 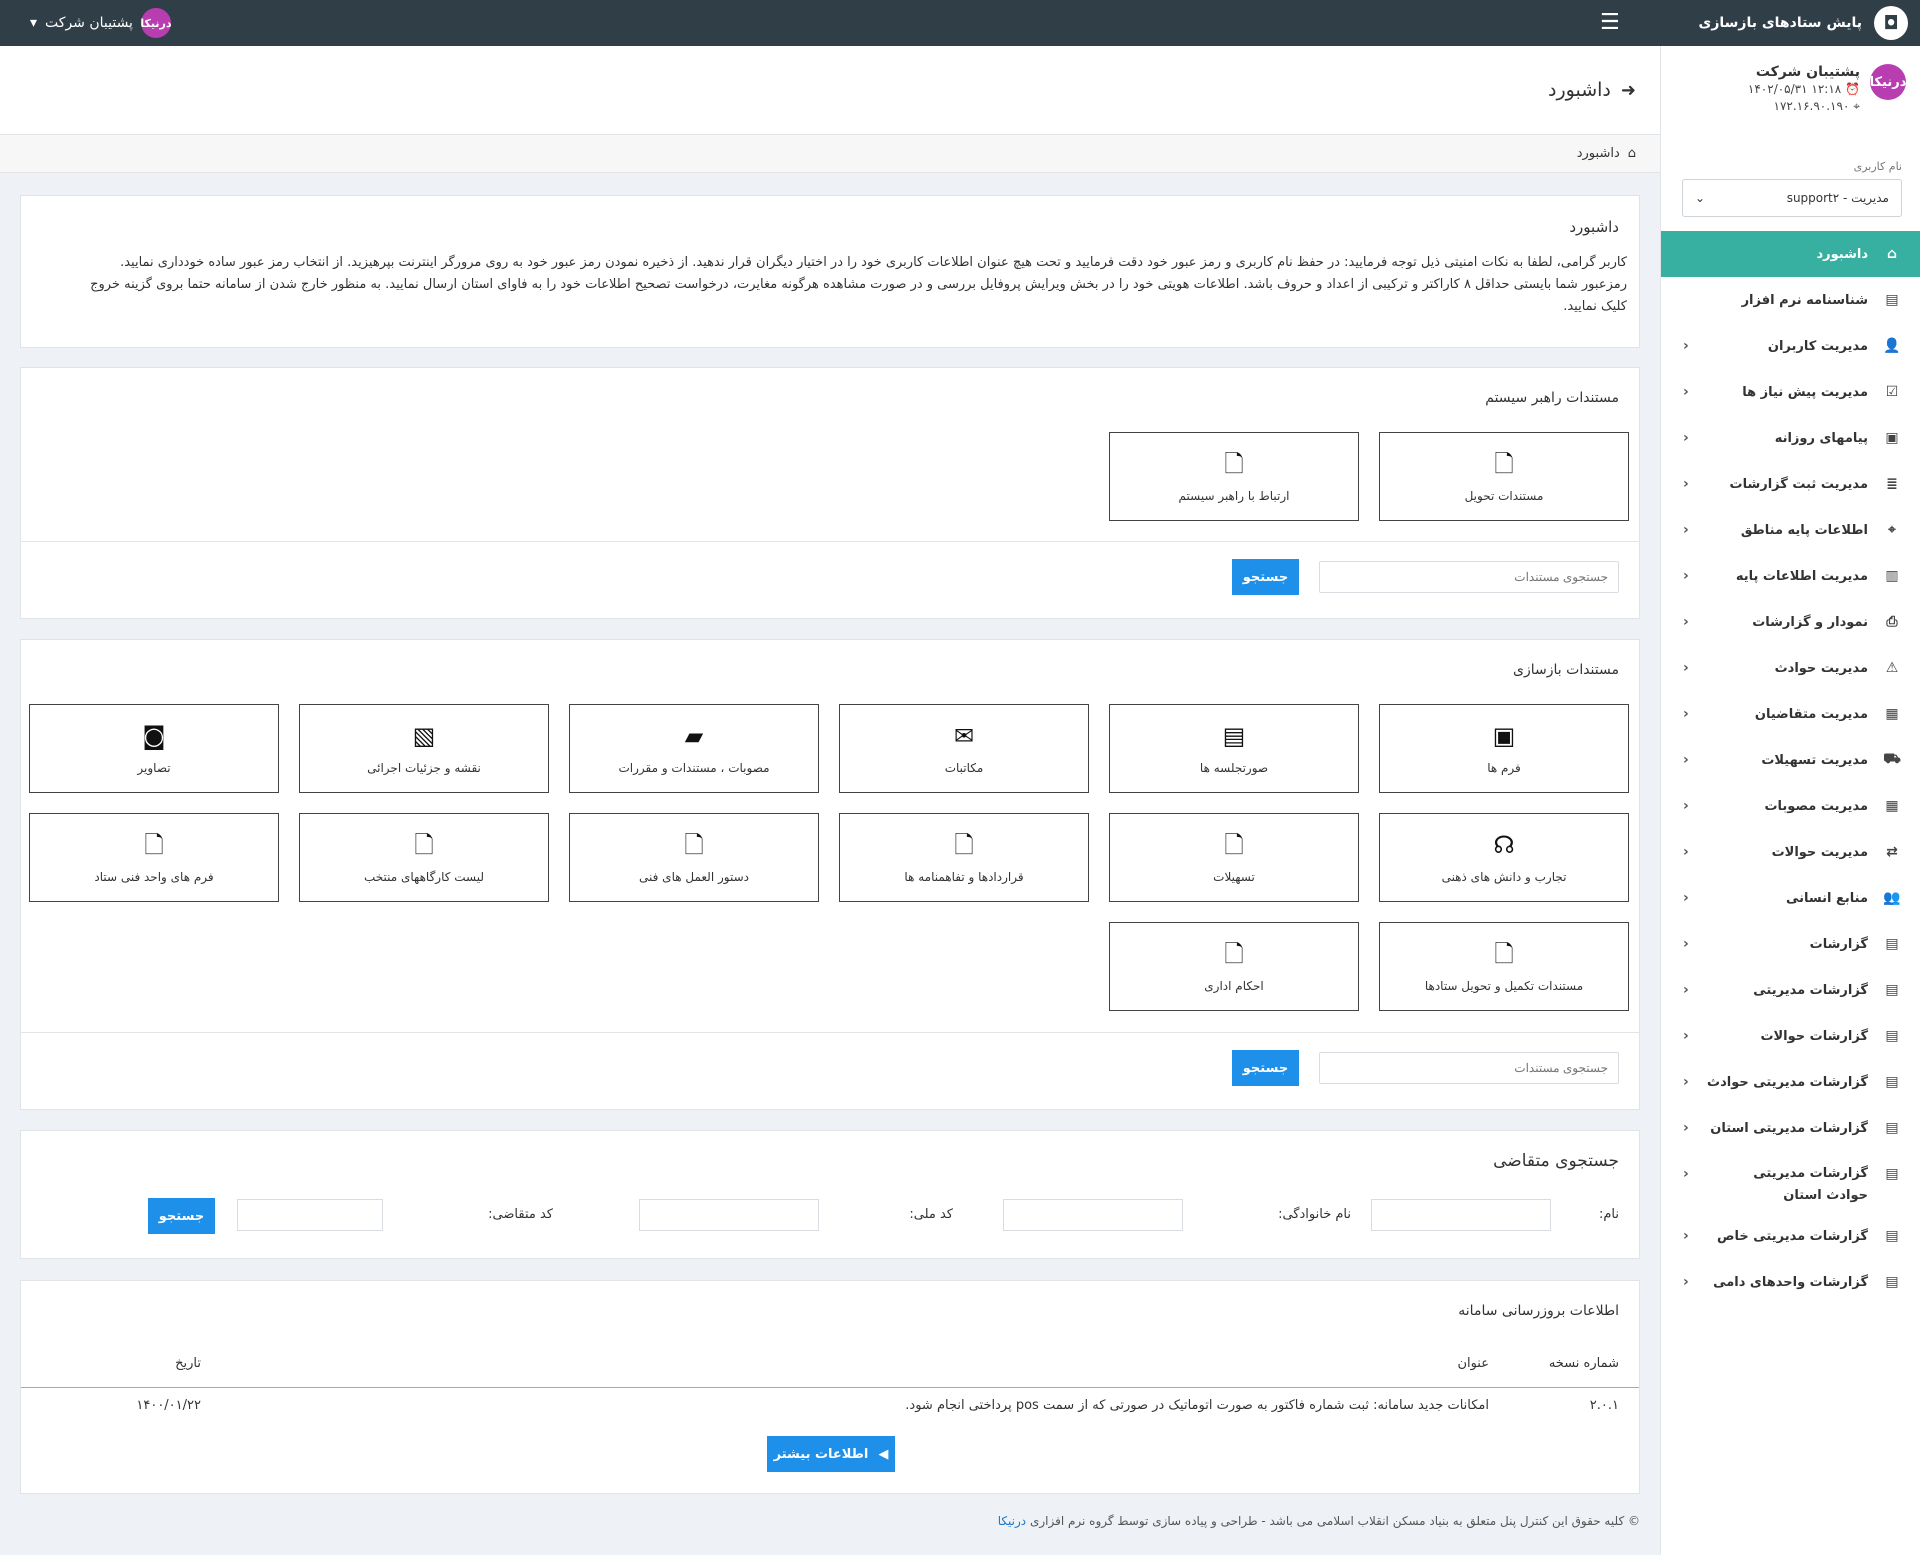 What do you see at coordinates (1594, 227) in the screenshot?
I see `notice-title: داشبورد` at bounding box center [1594, 227].